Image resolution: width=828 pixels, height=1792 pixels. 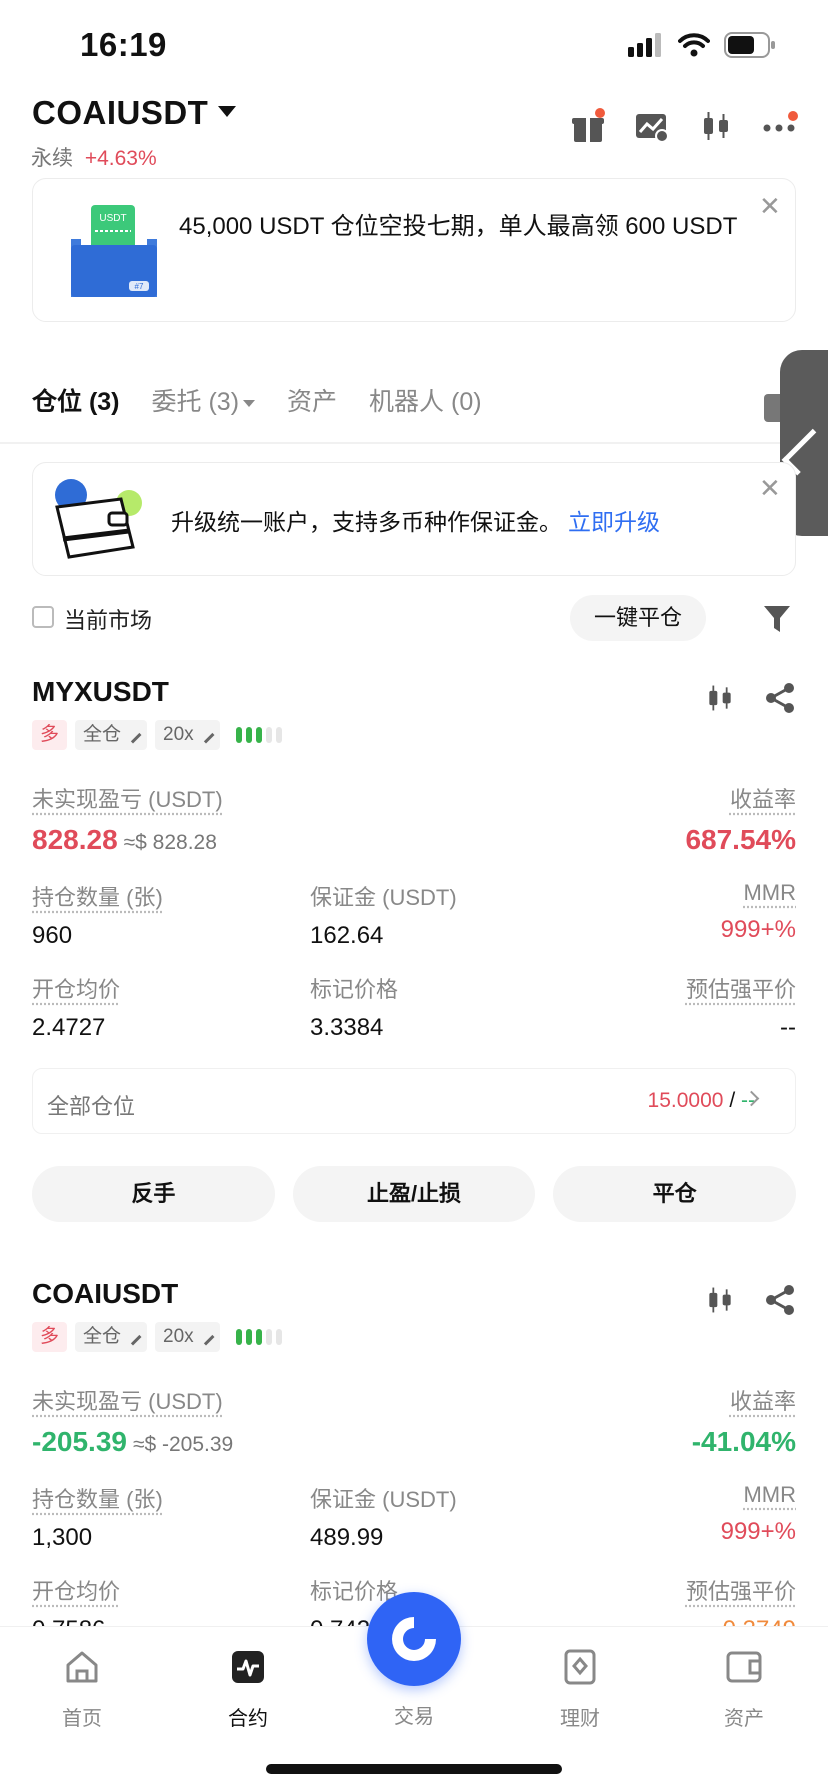 I want to click on upgrade-link: 立即升级, so click(x=614, y=522).